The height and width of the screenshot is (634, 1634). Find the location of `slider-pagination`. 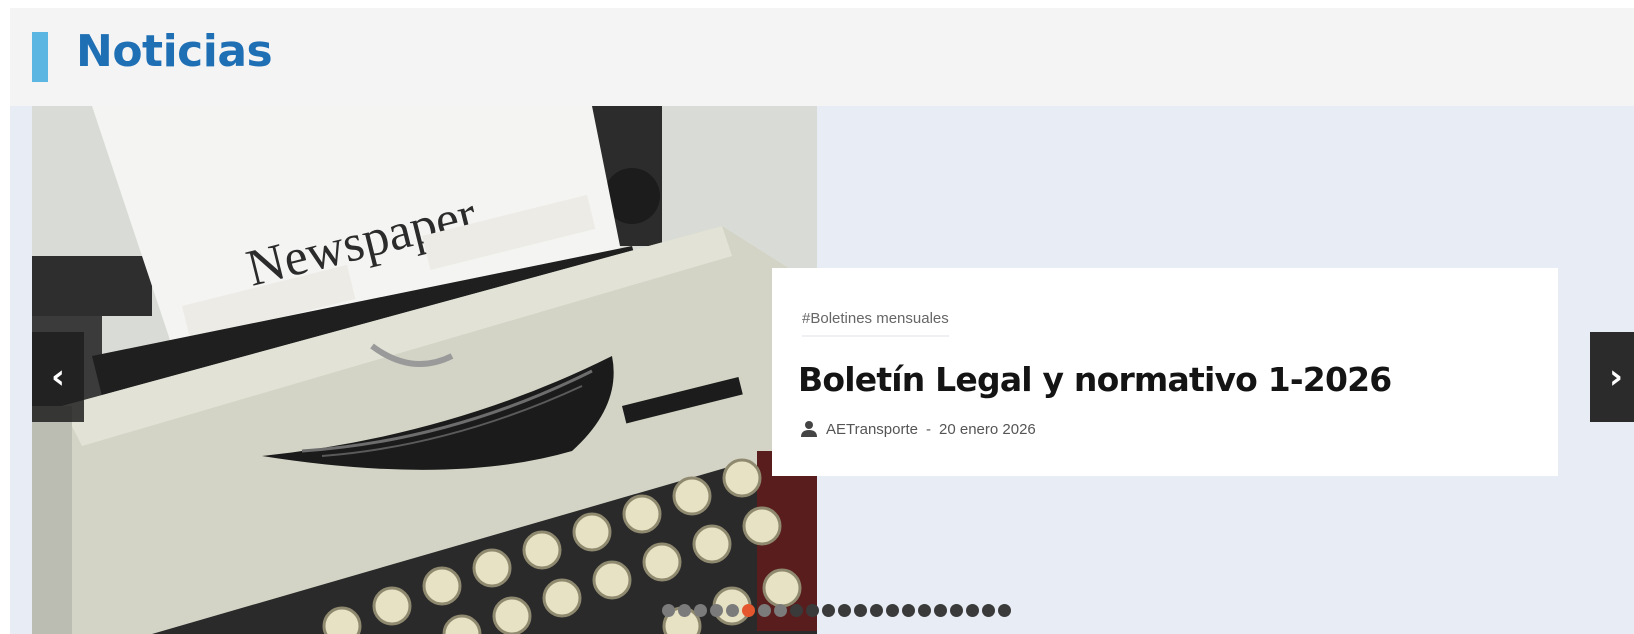

slider-pagination is located at coordinates (836, 610).